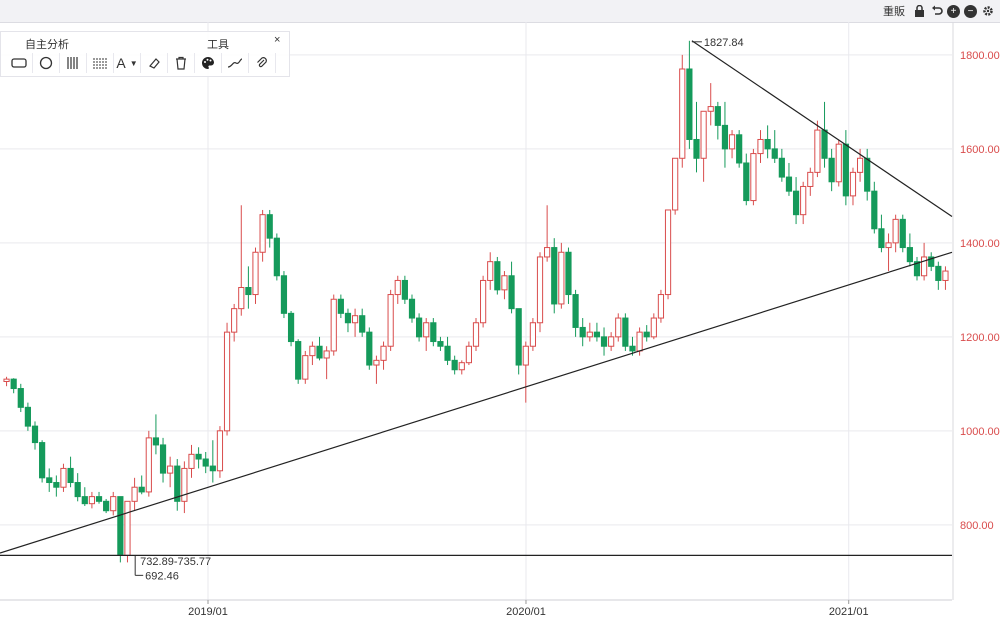 This screenshot has height=618, width=1000. I want to click on settings-icon, so click(987, 11).